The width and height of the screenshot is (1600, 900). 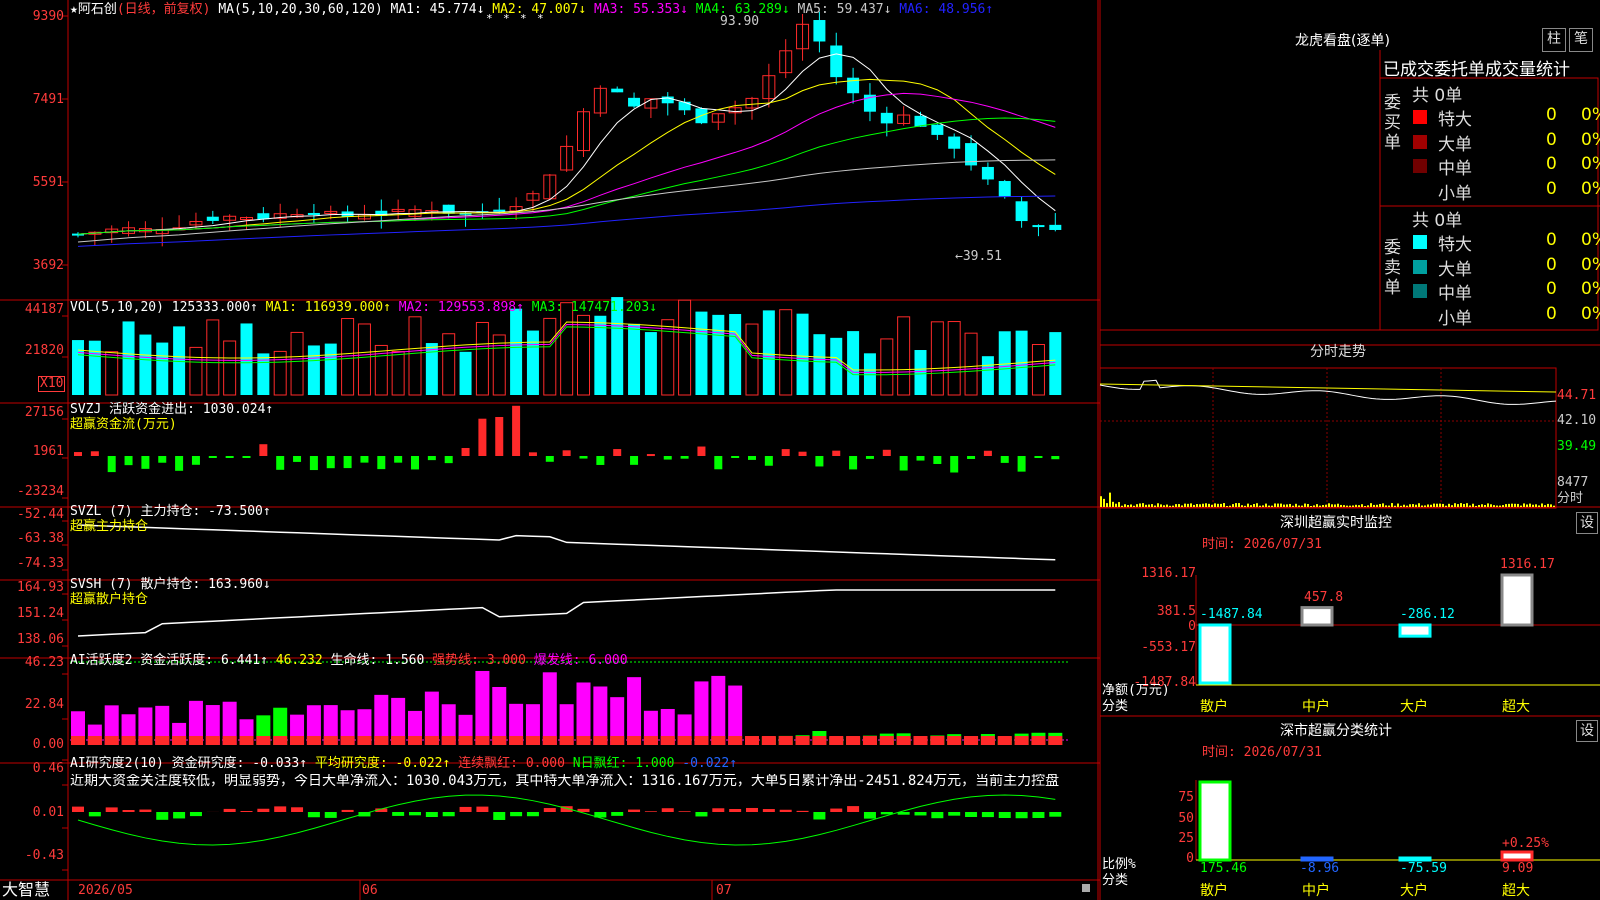 I want to click on tick-view-button: 笔, so click(x=1581, y=40).